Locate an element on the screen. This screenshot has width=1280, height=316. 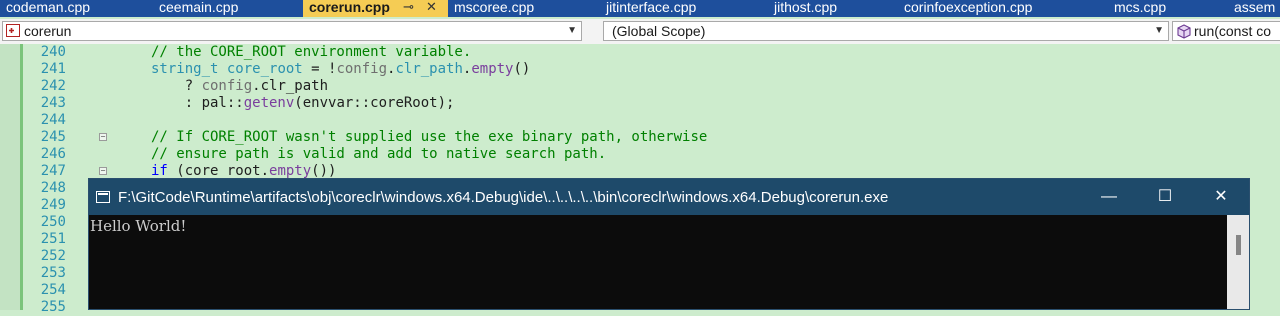
tab-label: mcs.cpp is located at coordinates (1140, 7).